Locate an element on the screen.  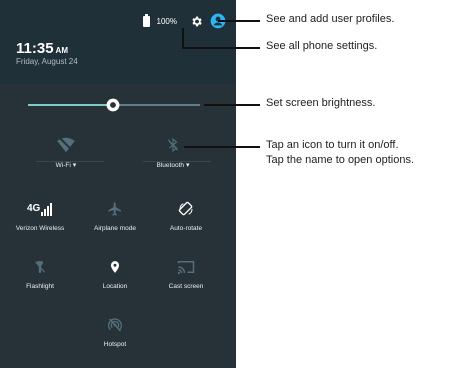
tile-airplane: Airplane mode is located at coordinates (115, 216).